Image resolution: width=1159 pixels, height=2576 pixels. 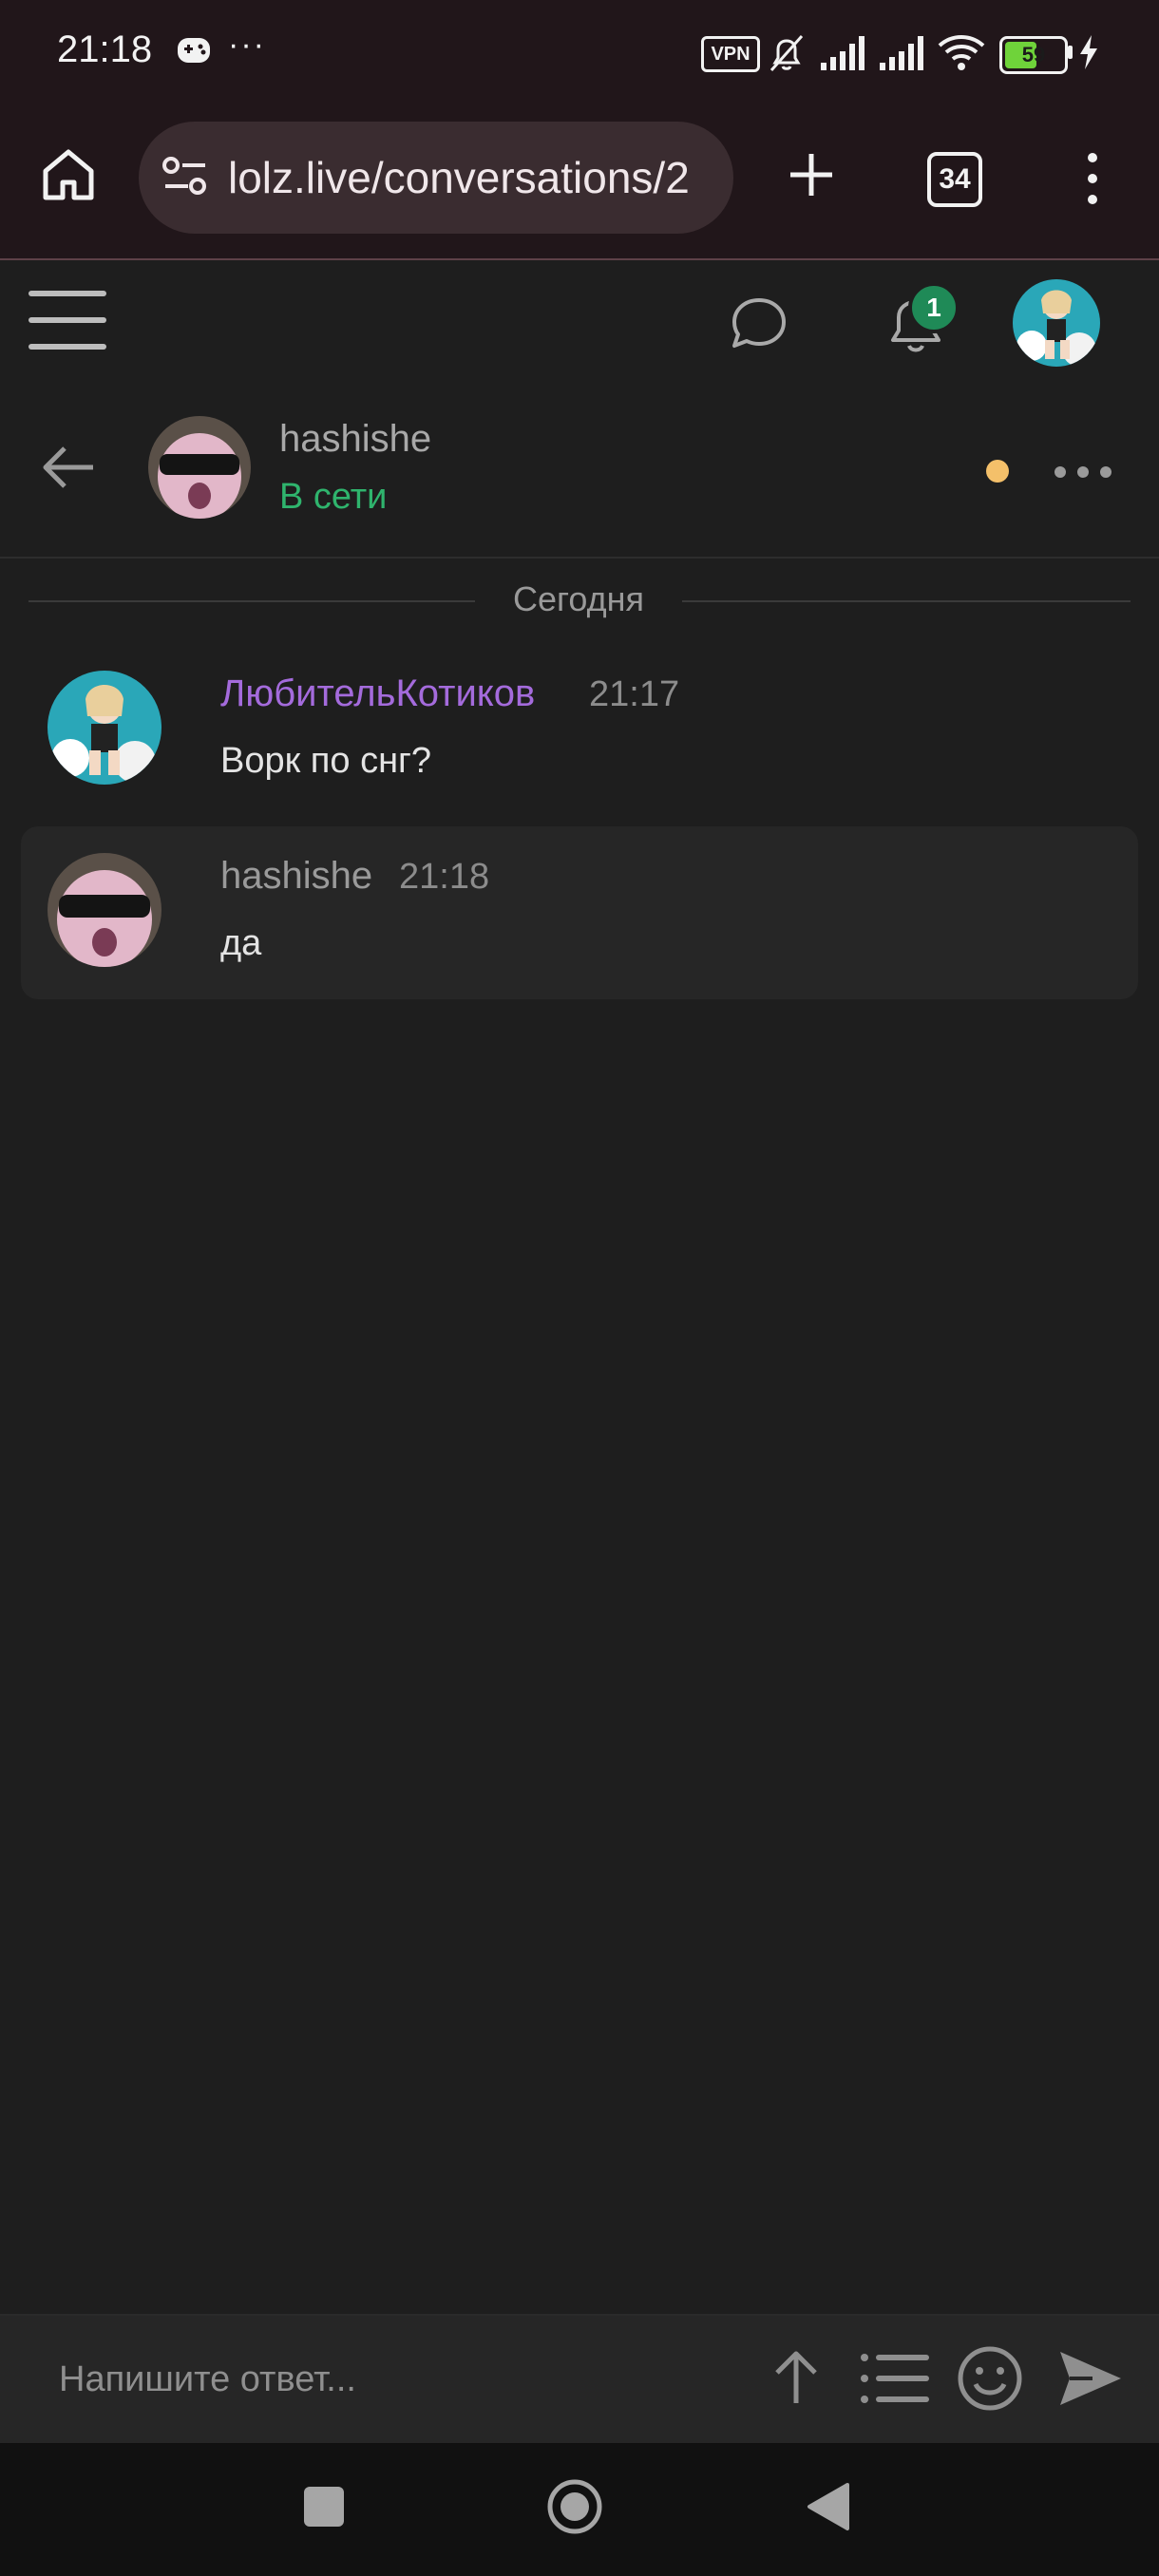 I want to click on site-header, so click(x=579, y=321).